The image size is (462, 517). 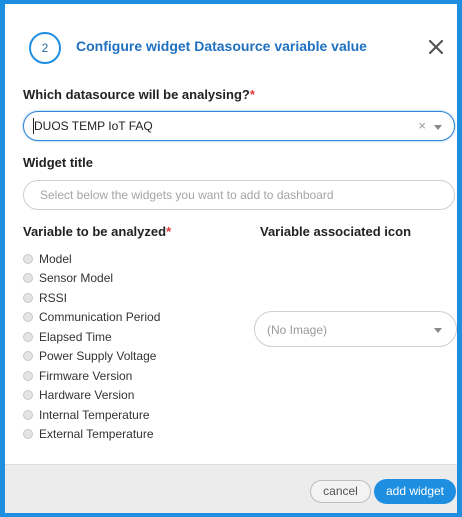 What do you see at coordinates (76, 278) in the screenshot?
I see `variable-option-label: Sensor Model` at bounding box center [76, 278].